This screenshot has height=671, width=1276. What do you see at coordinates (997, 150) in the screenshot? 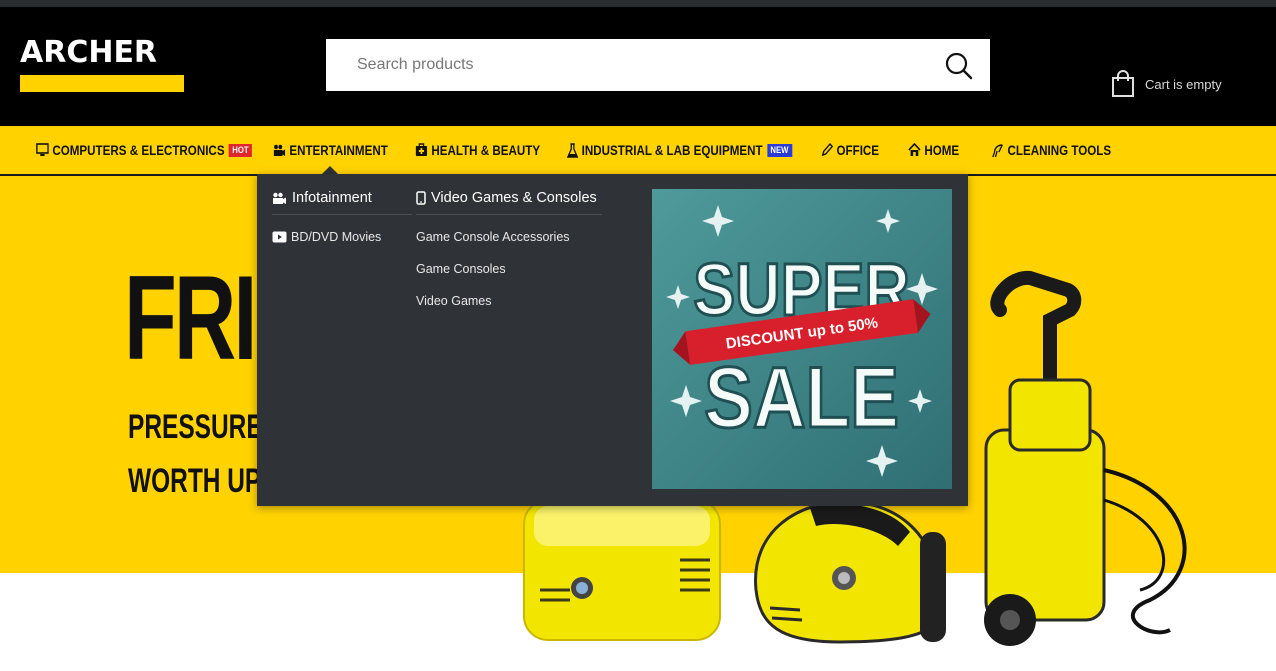
I see `hair-dryer-icon` at bounding box center [997, 150].